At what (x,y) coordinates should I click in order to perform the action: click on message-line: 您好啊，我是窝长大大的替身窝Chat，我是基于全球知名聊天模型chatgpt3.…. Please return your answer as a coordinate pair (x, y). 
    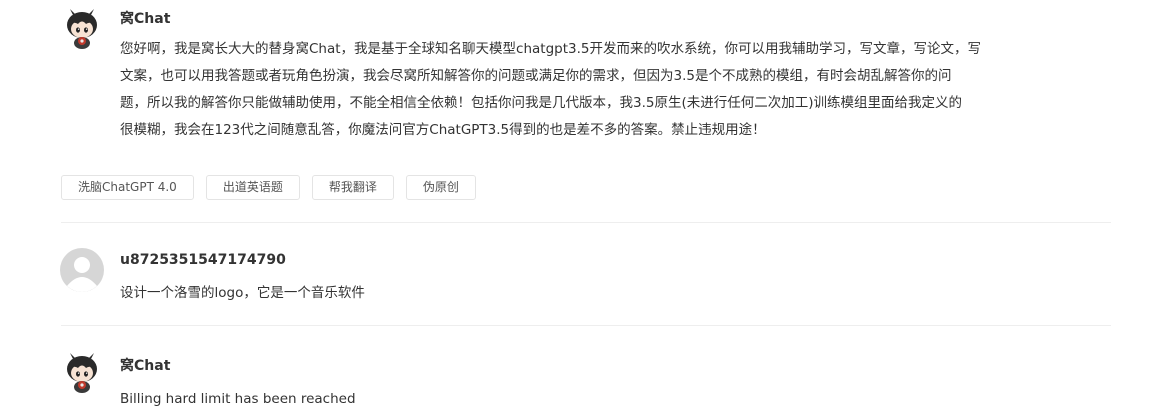
    Looking at the image, I should click on (550, 49).